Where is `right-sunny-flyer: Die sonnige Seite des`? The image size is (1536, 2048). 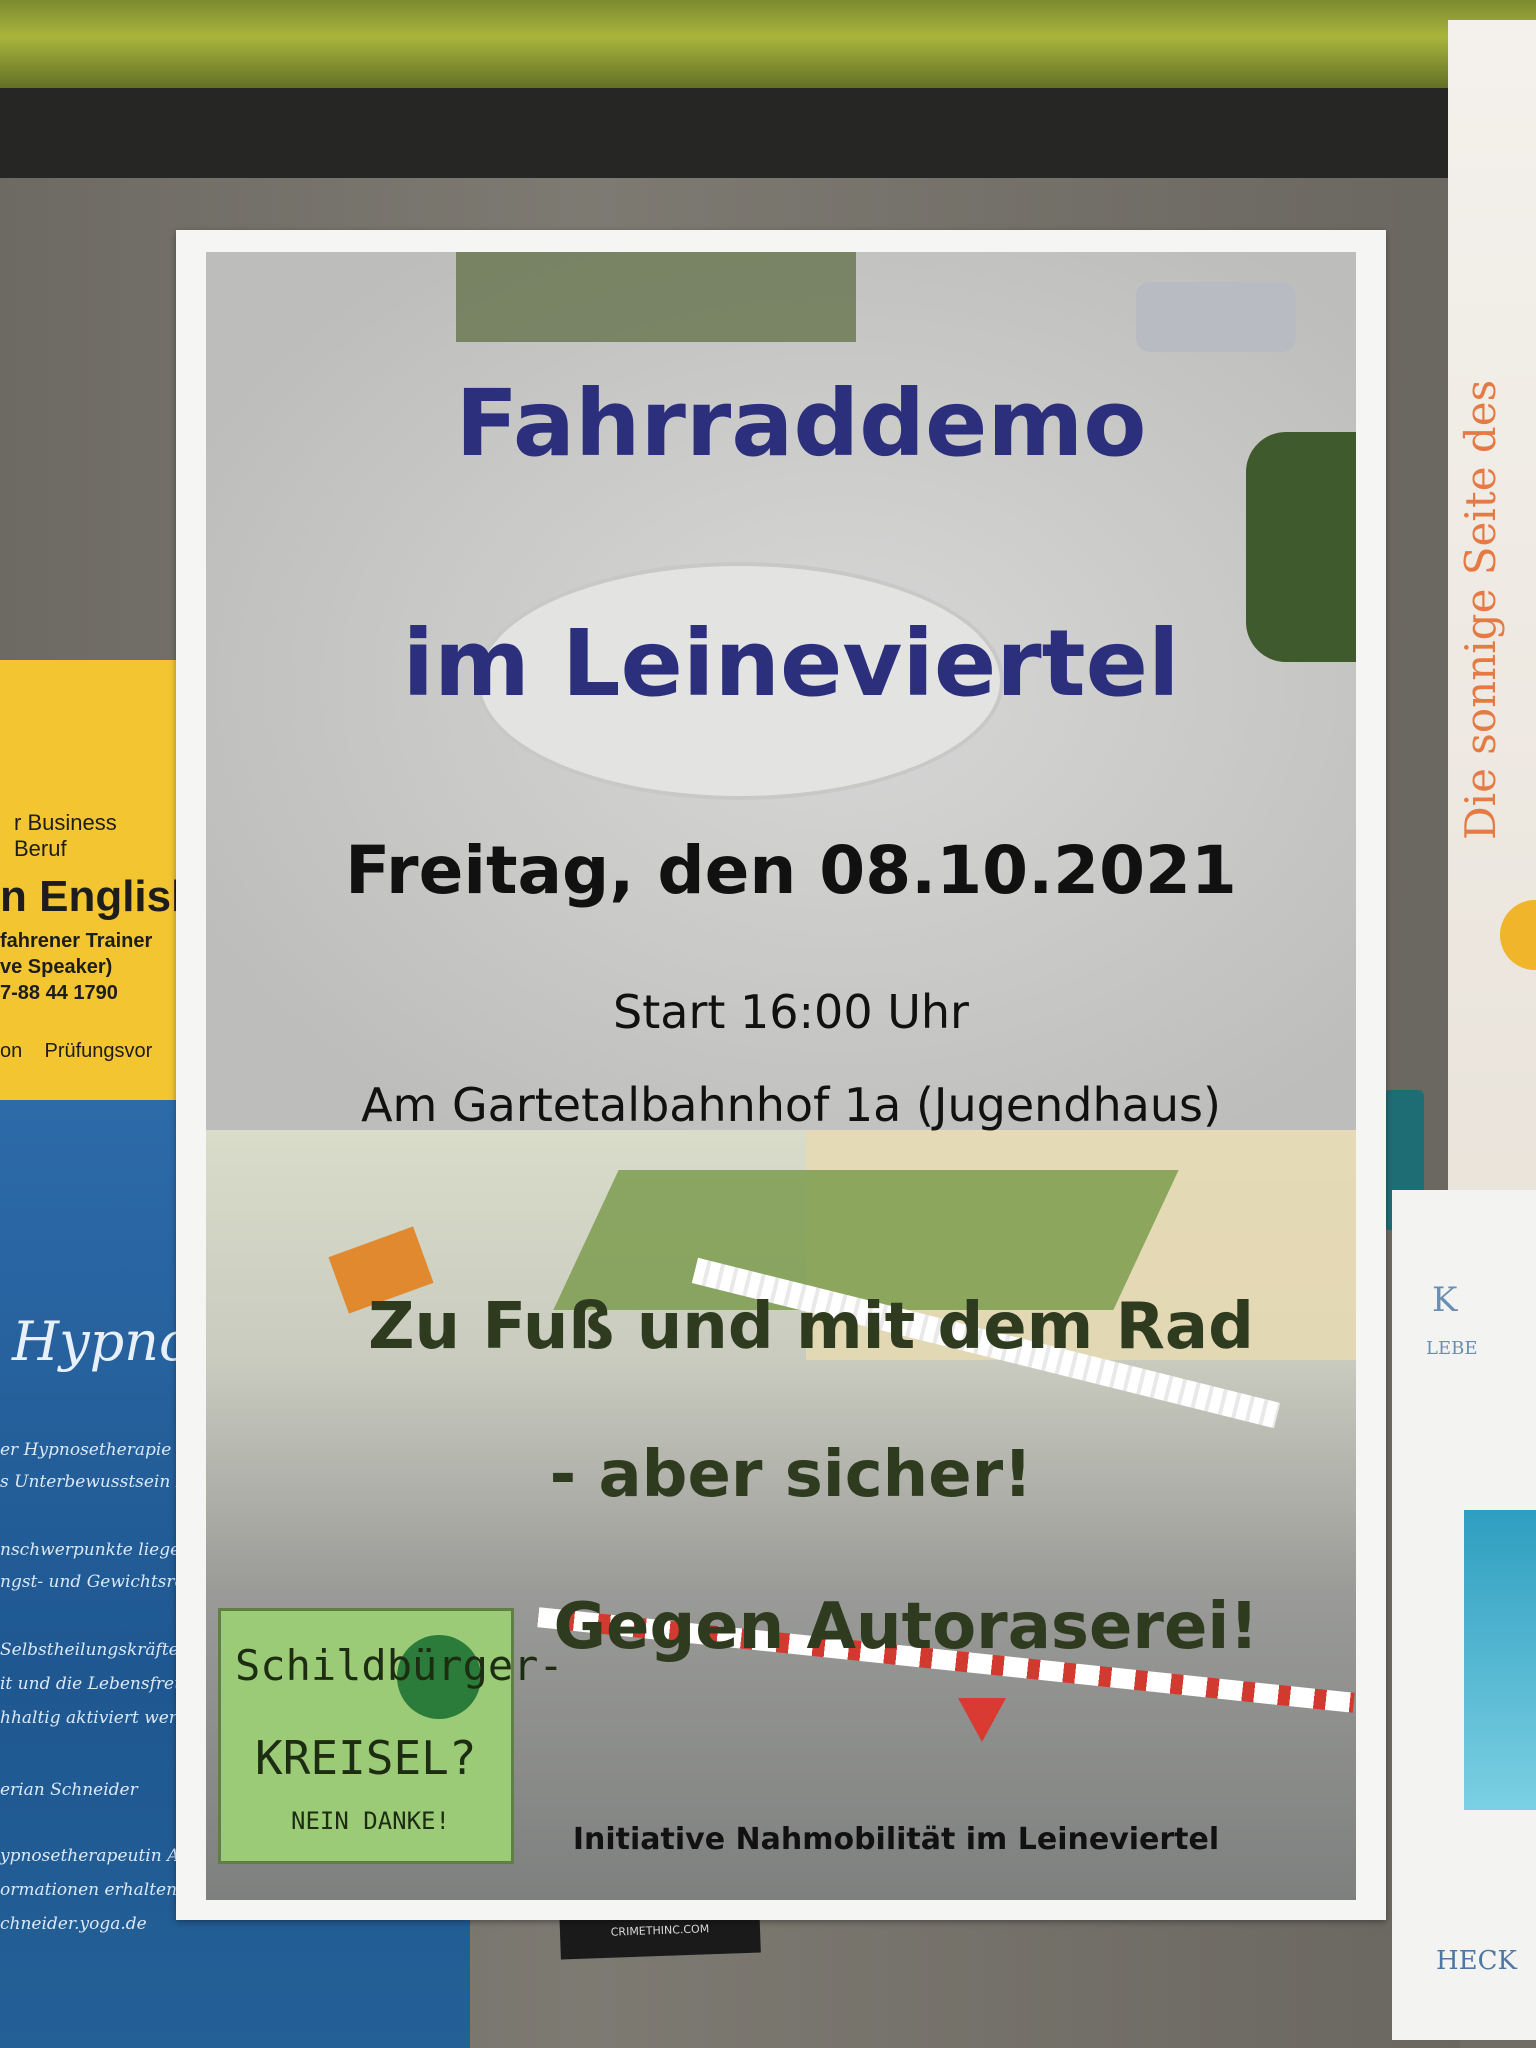 right-sunny-flyer: Die sonnige Seite des is located at coordinates (1492, 630).